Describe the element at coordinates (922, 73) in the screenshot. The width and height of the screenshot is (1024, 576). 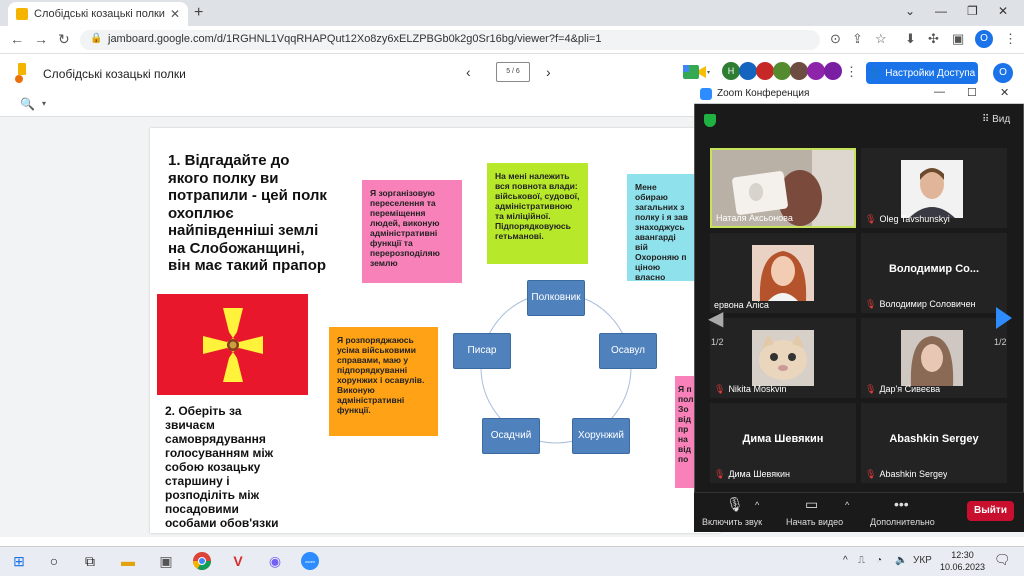
I see `share-settings-button: 👤 Настройки Доступа` at that location.